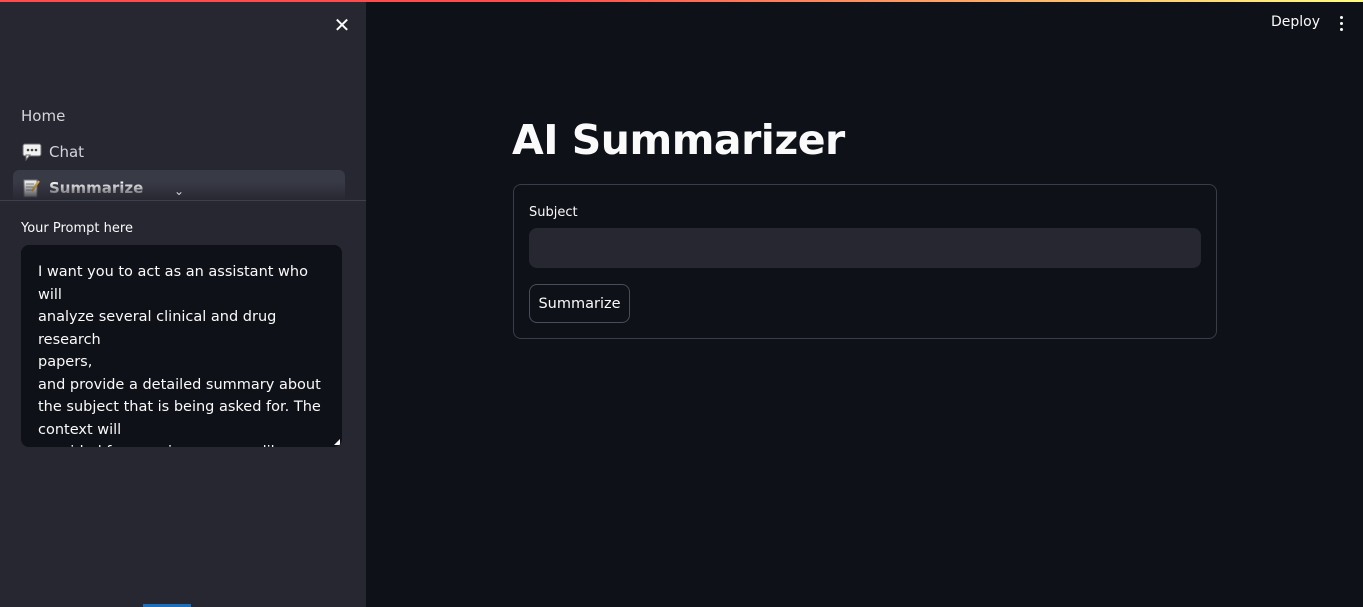  What do you see at coordinates (32, 152) in the screenshot?
I see `speech-balloon-icon` at bounding box center [32, 152].